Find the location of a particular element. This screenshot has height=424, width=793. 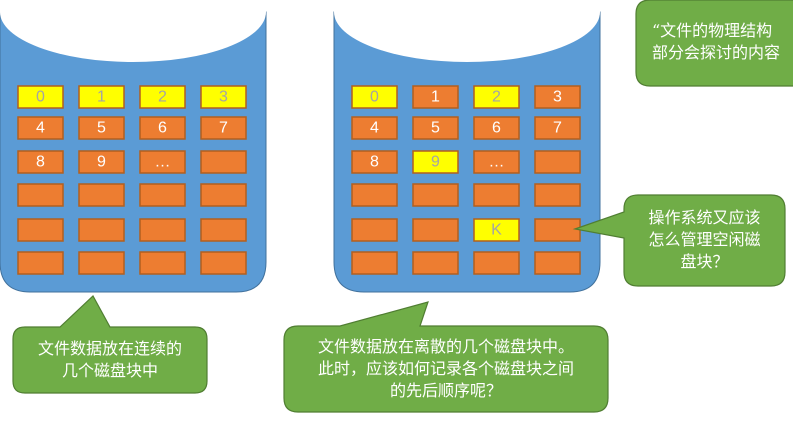

disk-block-label: K is located at coordinates (496, 230).